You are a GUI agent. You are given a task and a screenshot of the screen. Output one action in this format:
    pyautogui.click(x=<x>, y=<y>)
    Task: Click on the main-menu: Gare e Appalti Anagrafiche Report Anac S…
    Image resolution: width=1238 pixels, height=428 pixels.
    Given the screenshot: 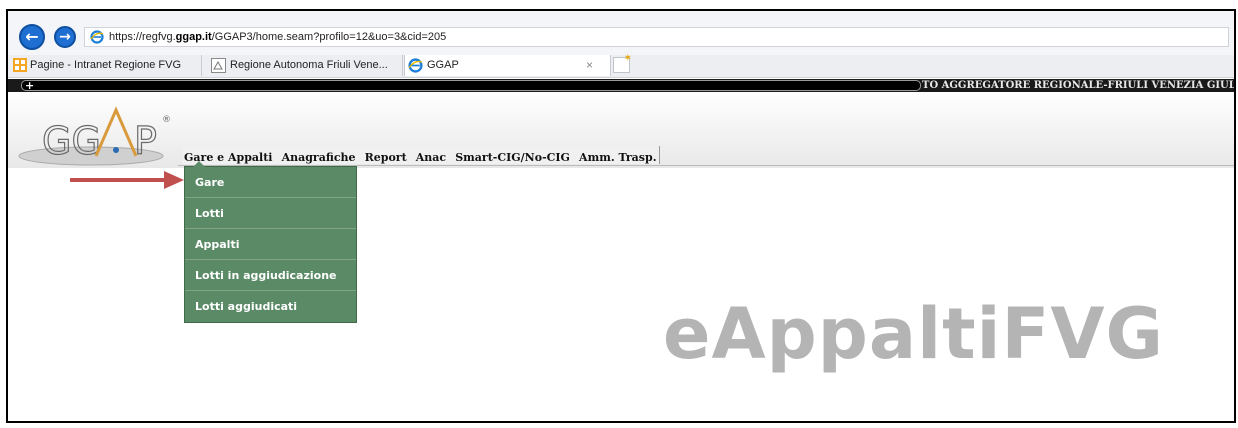 What is the action you would take?
    pyautogui.click(x=421, y=155)
    